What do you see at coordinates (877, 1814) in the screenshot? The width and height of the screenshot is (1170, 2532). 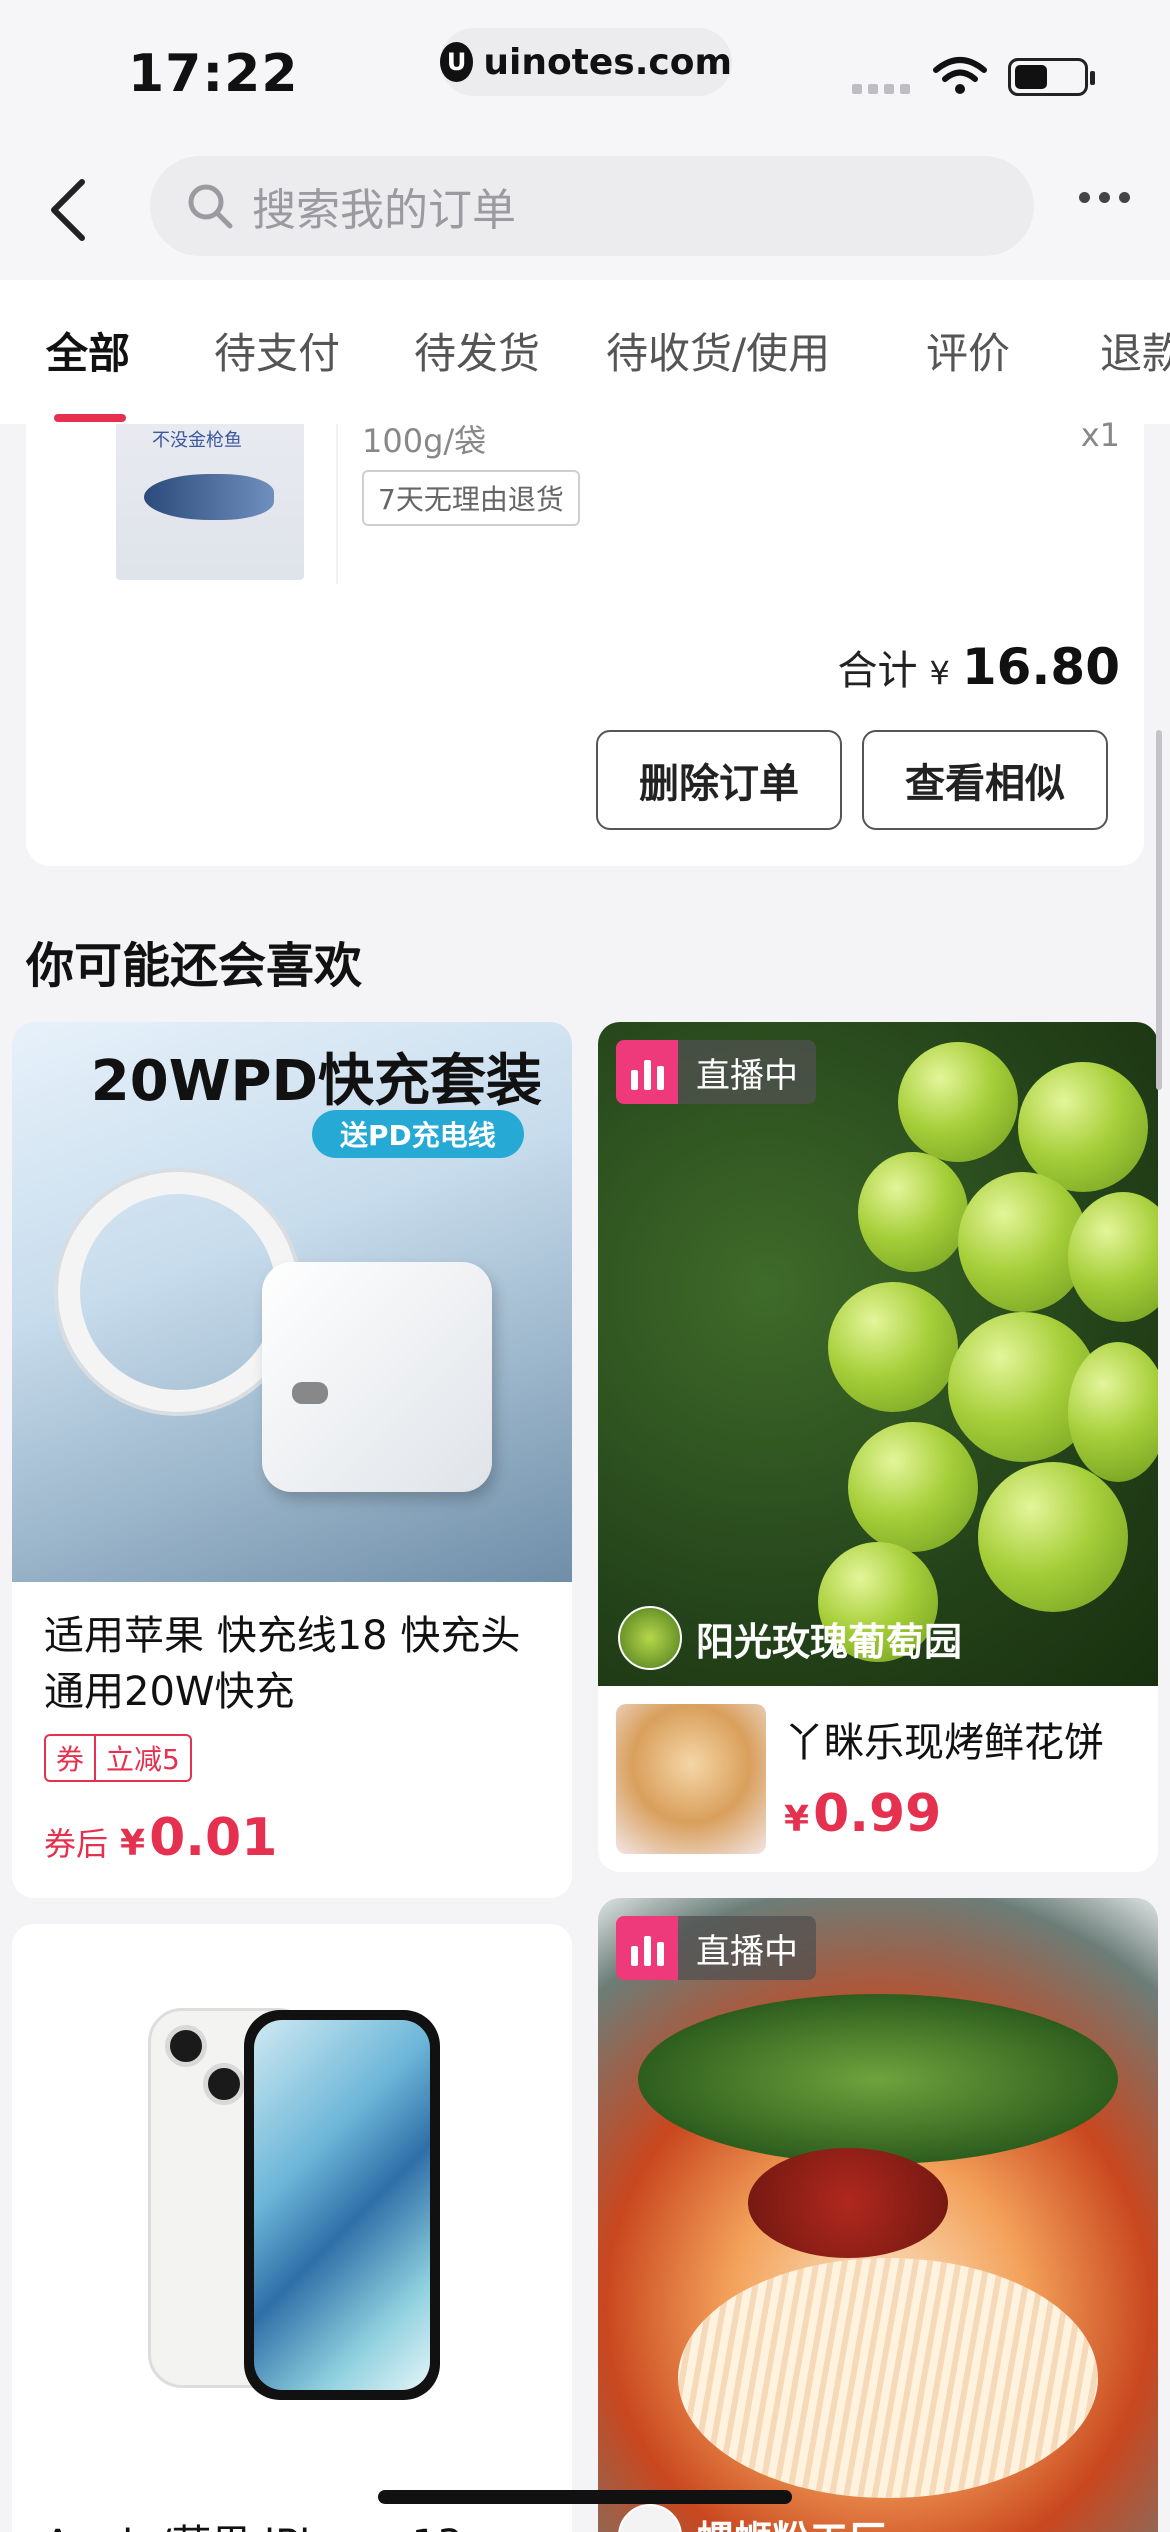 I see `price-value: 0.99` at bounding box center [877, 1814].